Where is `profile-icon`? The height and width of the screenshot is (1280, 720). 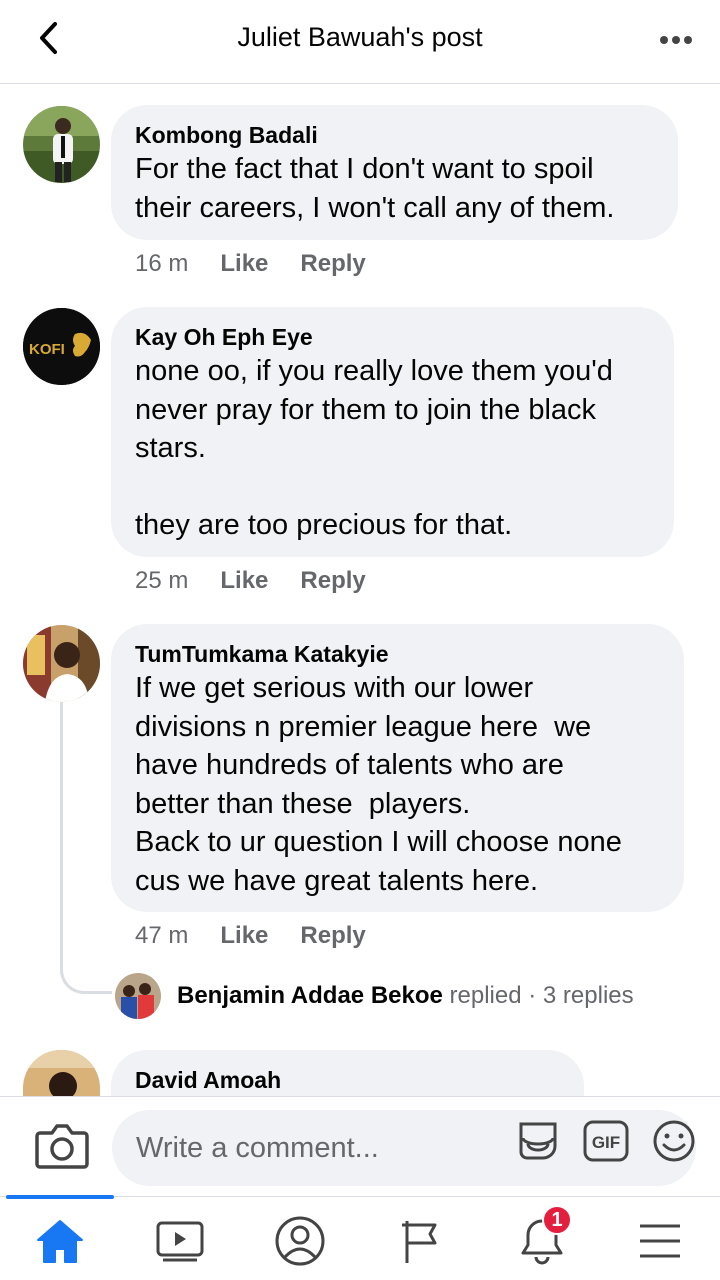 profile-icon is located at coordinates (300, 1241).